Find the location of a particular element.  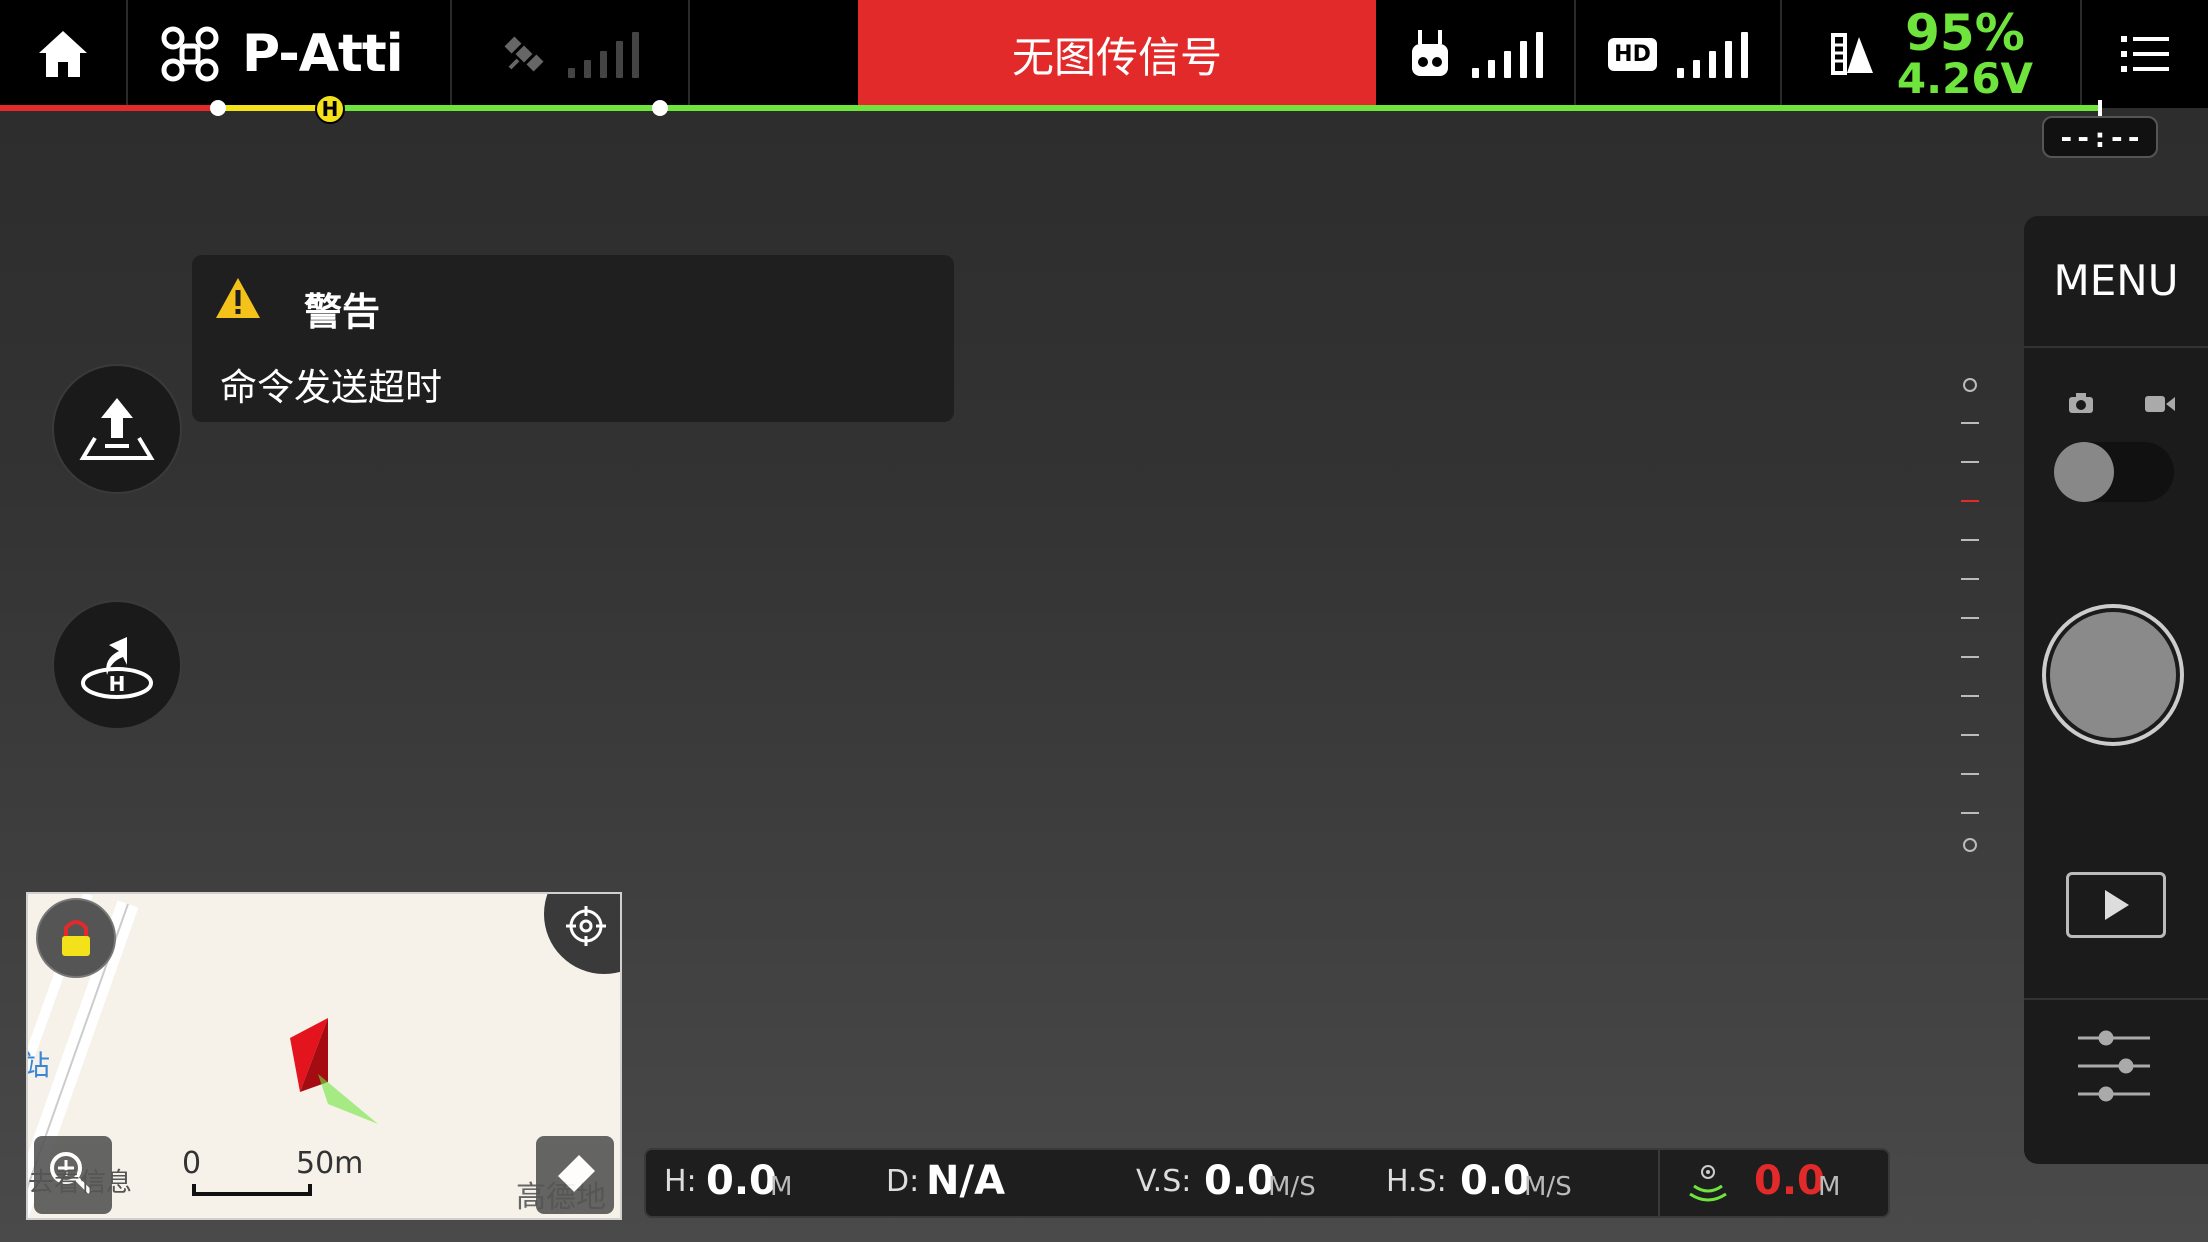

vertical-speed-unit: M/S is located at coordinates (1292, 1187).